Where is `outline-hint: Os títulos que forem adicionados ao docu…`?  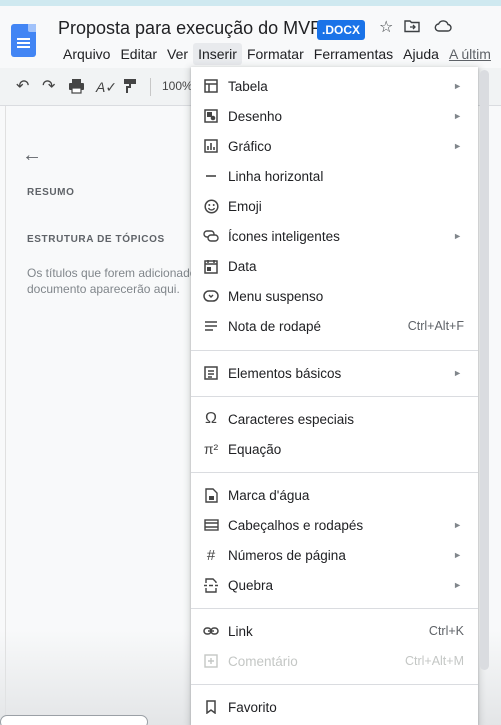
outline-hint: Os títulos que forem adicionados ao docu… is located at coordinates (112, 281).